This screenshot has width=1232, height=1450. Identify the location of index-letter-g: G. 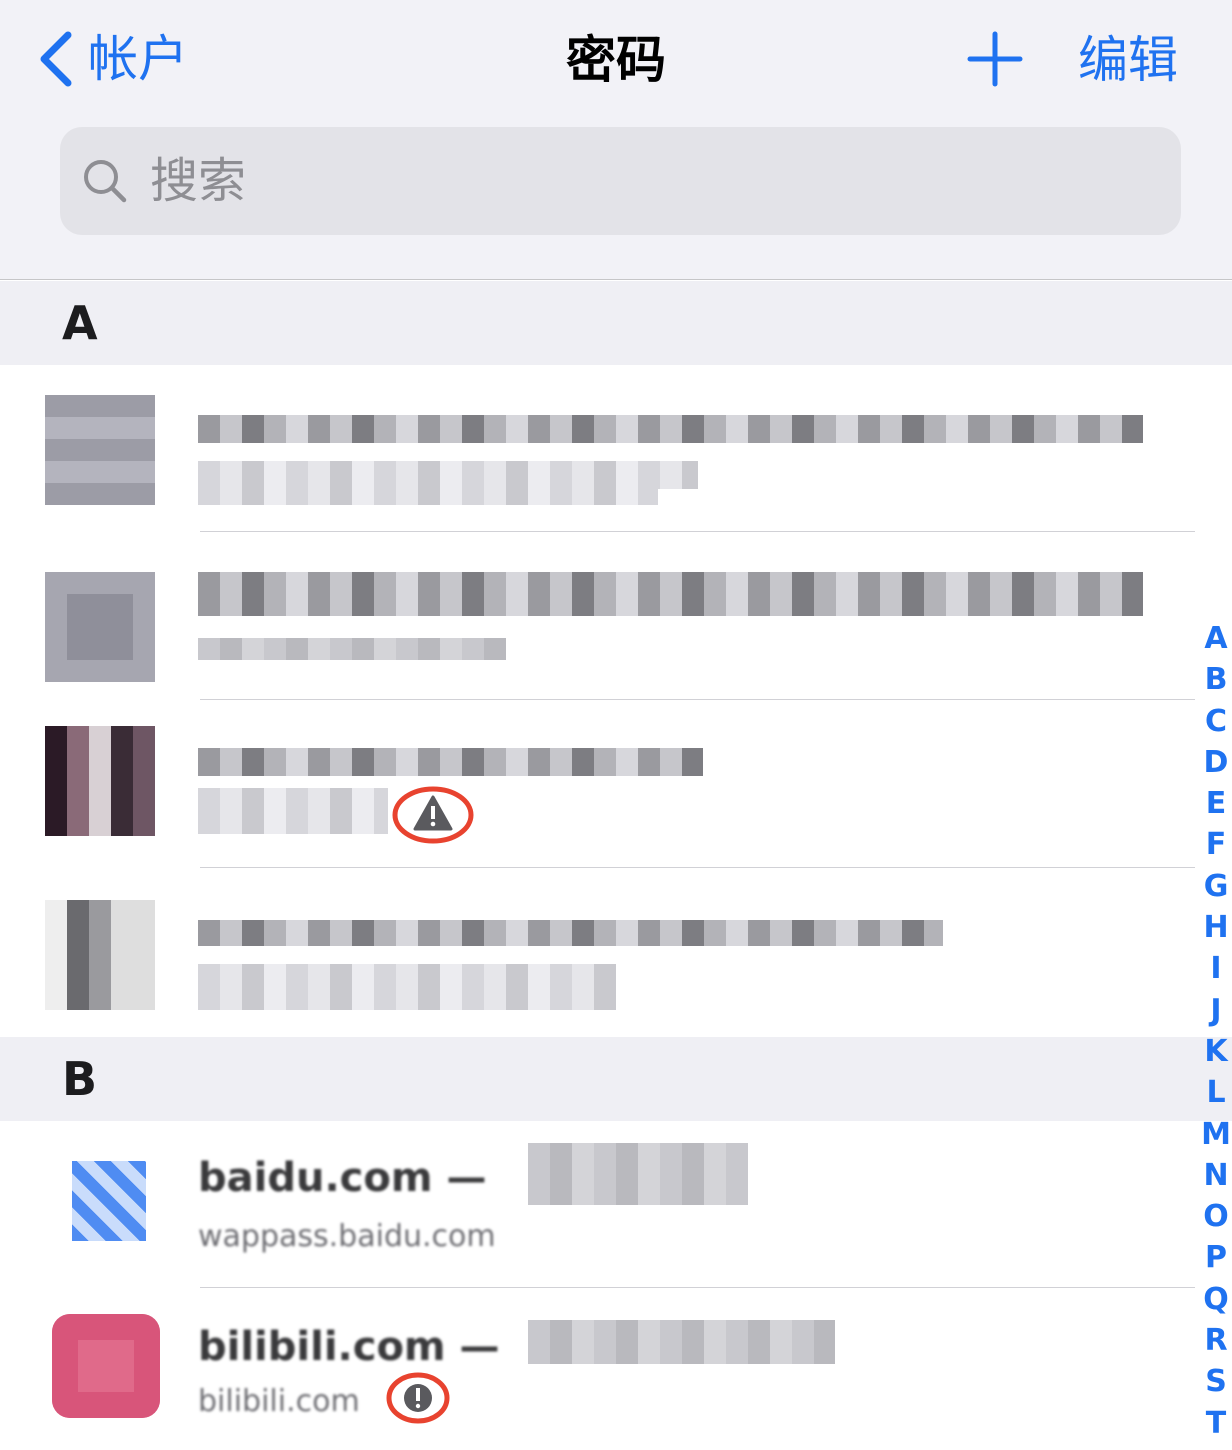
(1216, 886).